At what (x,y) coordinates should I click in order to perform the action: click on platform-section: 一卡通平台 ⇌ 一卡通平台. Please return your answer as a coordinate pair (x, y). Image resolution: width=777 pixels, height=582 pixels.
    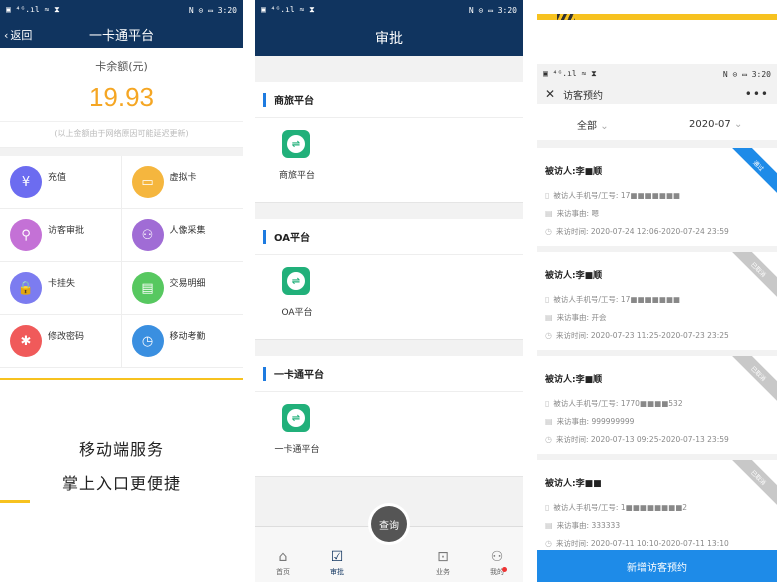
    Looking at the image, I should click on (389, 416).